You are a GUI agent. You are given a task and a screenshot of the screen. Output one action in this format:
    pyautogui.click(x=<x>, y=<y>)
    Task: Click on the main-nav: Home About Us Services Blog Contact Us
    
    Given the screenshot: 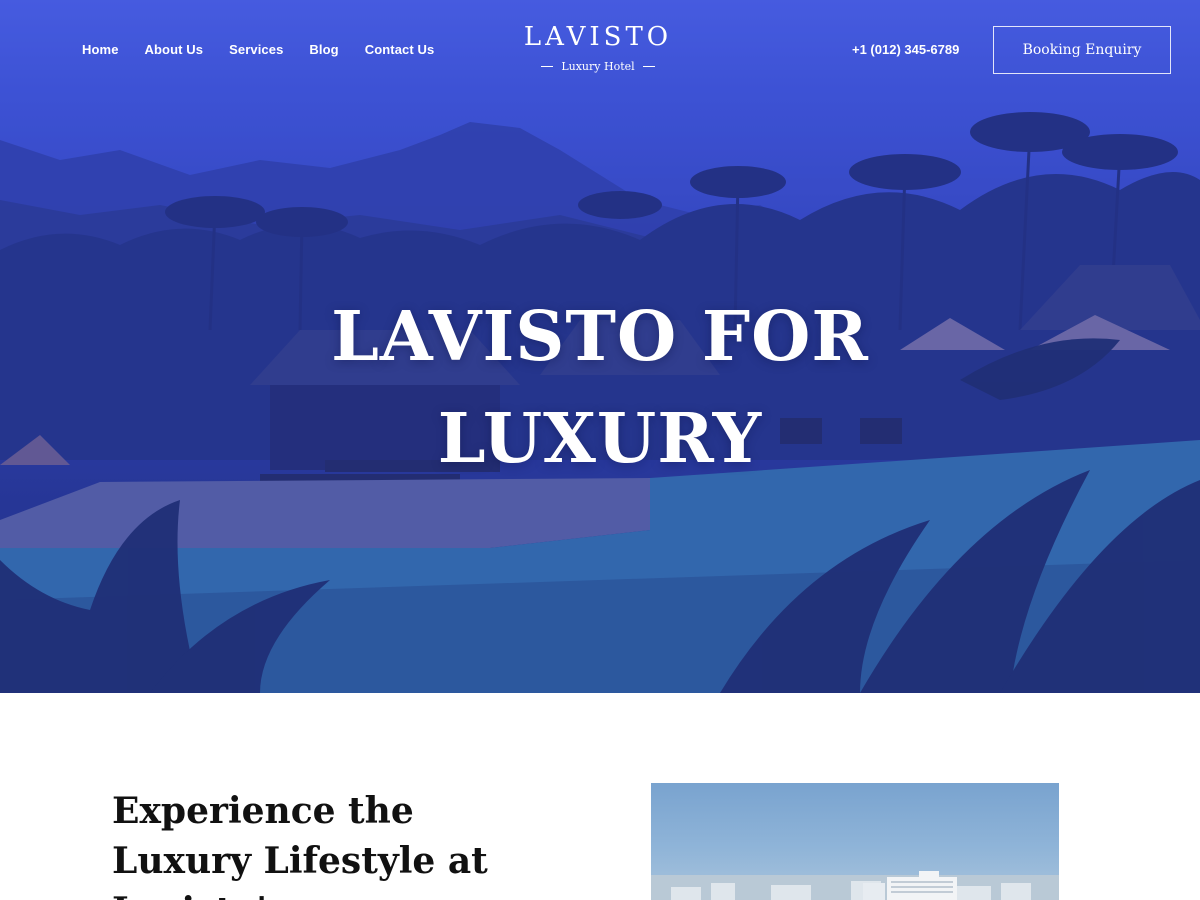 What is the action you would take?
    pyautogui.click(x=271, y=49)
    